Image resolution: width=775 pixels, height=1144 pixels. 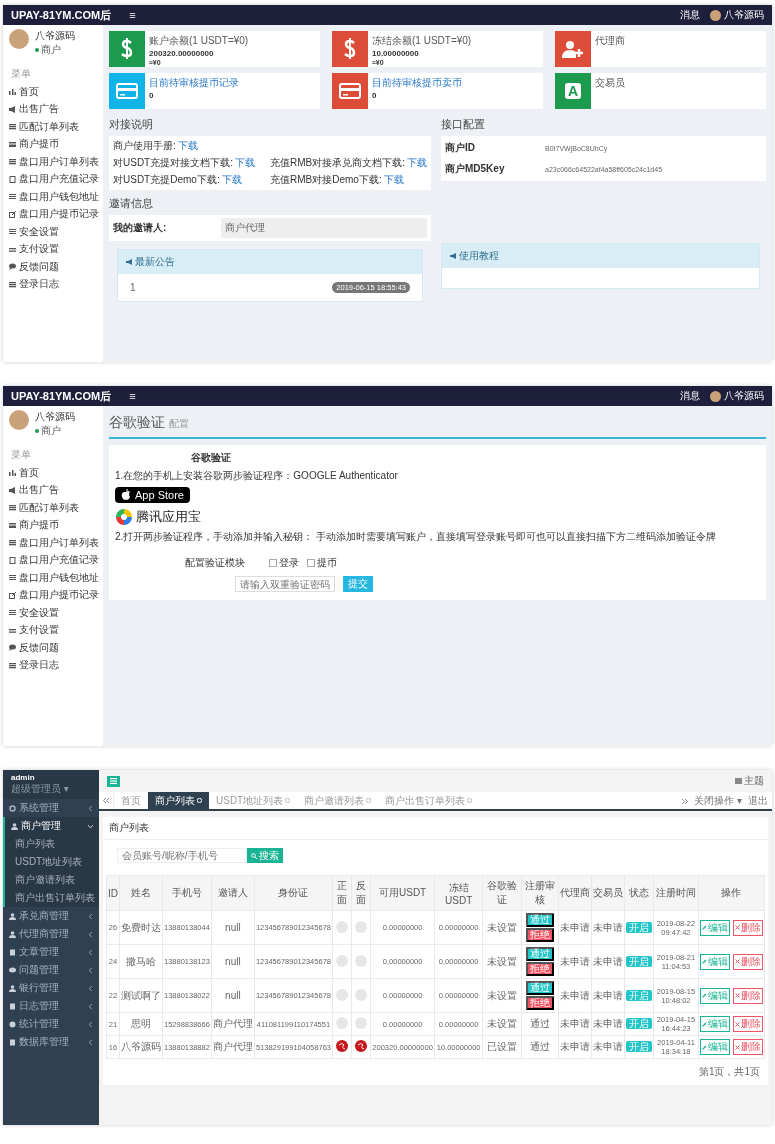 I want to click on sidebar-item: 系统管理, so click(x=51, y=808).